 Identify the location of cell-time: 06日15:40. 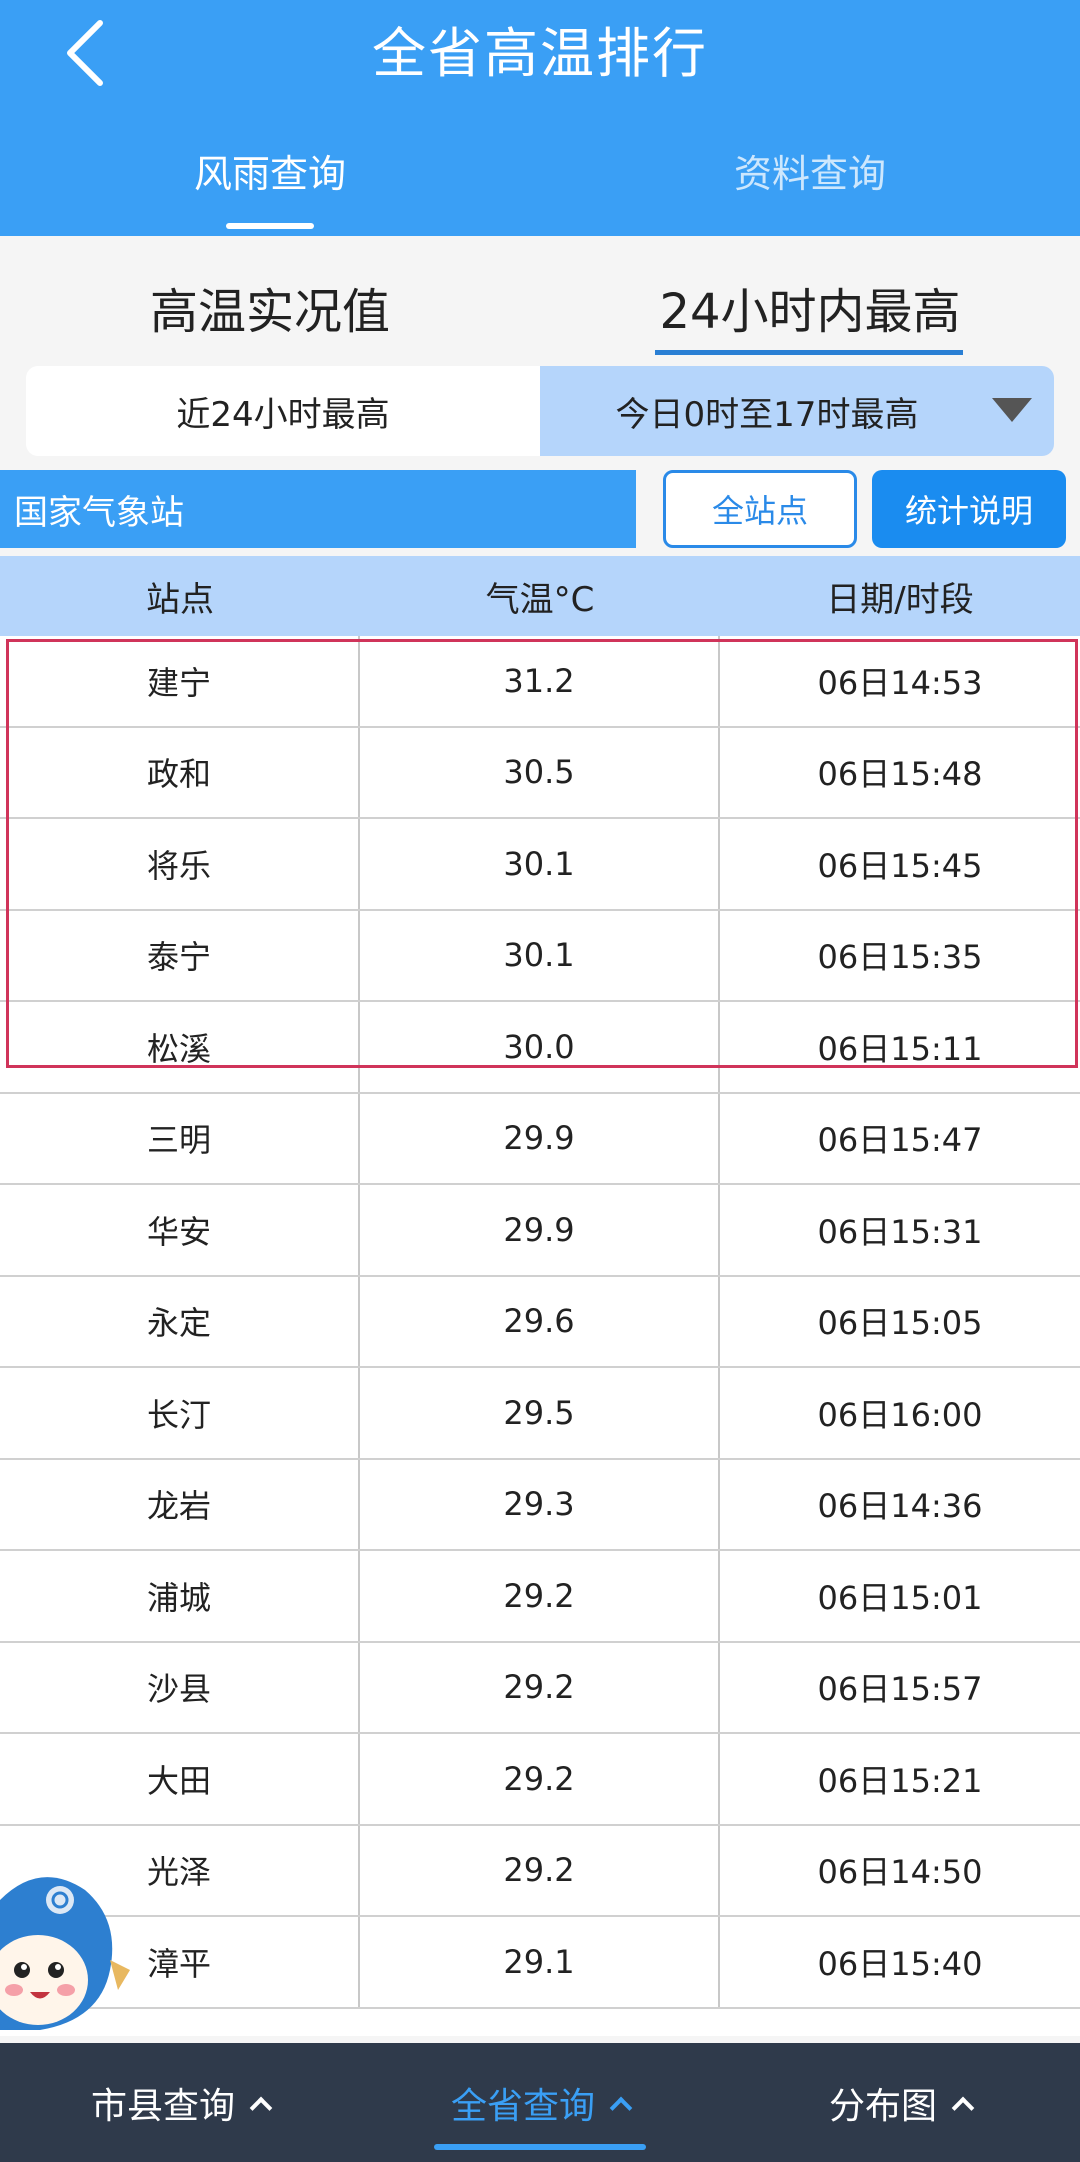
(900, 1963).